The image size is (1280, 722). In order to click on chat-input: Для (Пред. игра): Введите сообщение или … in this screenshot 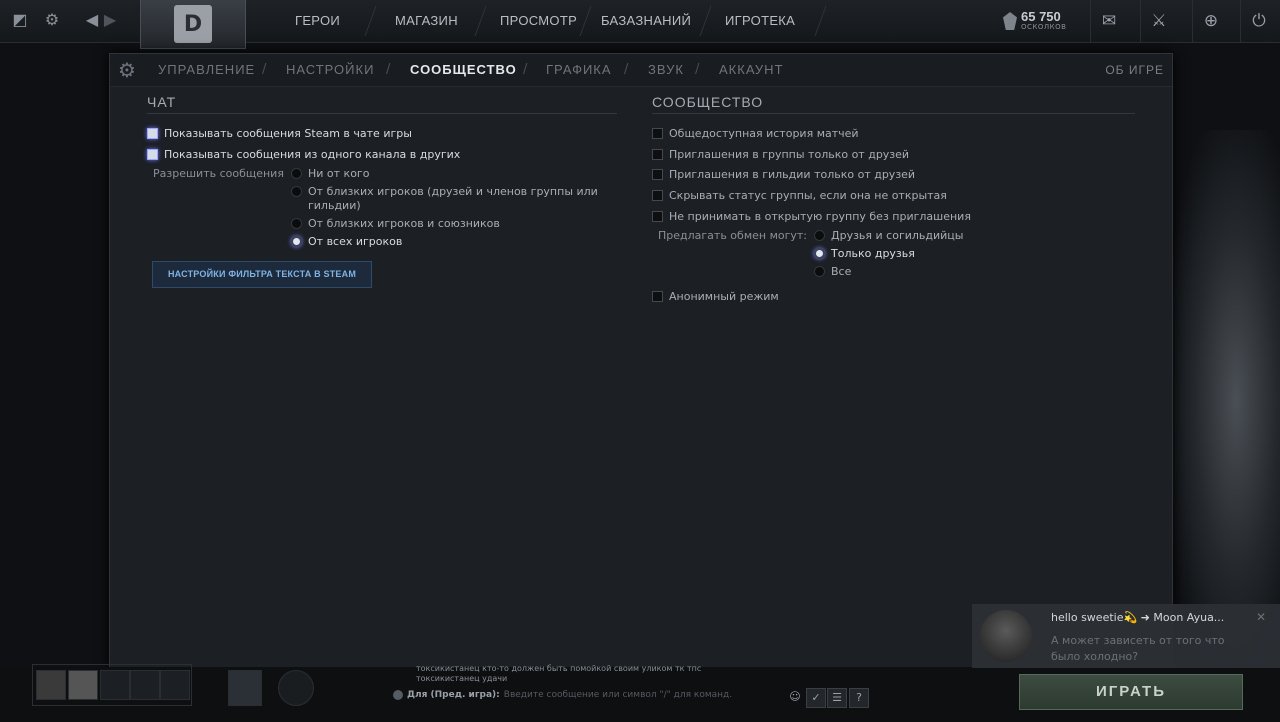, I will do `click(562, 695)`.